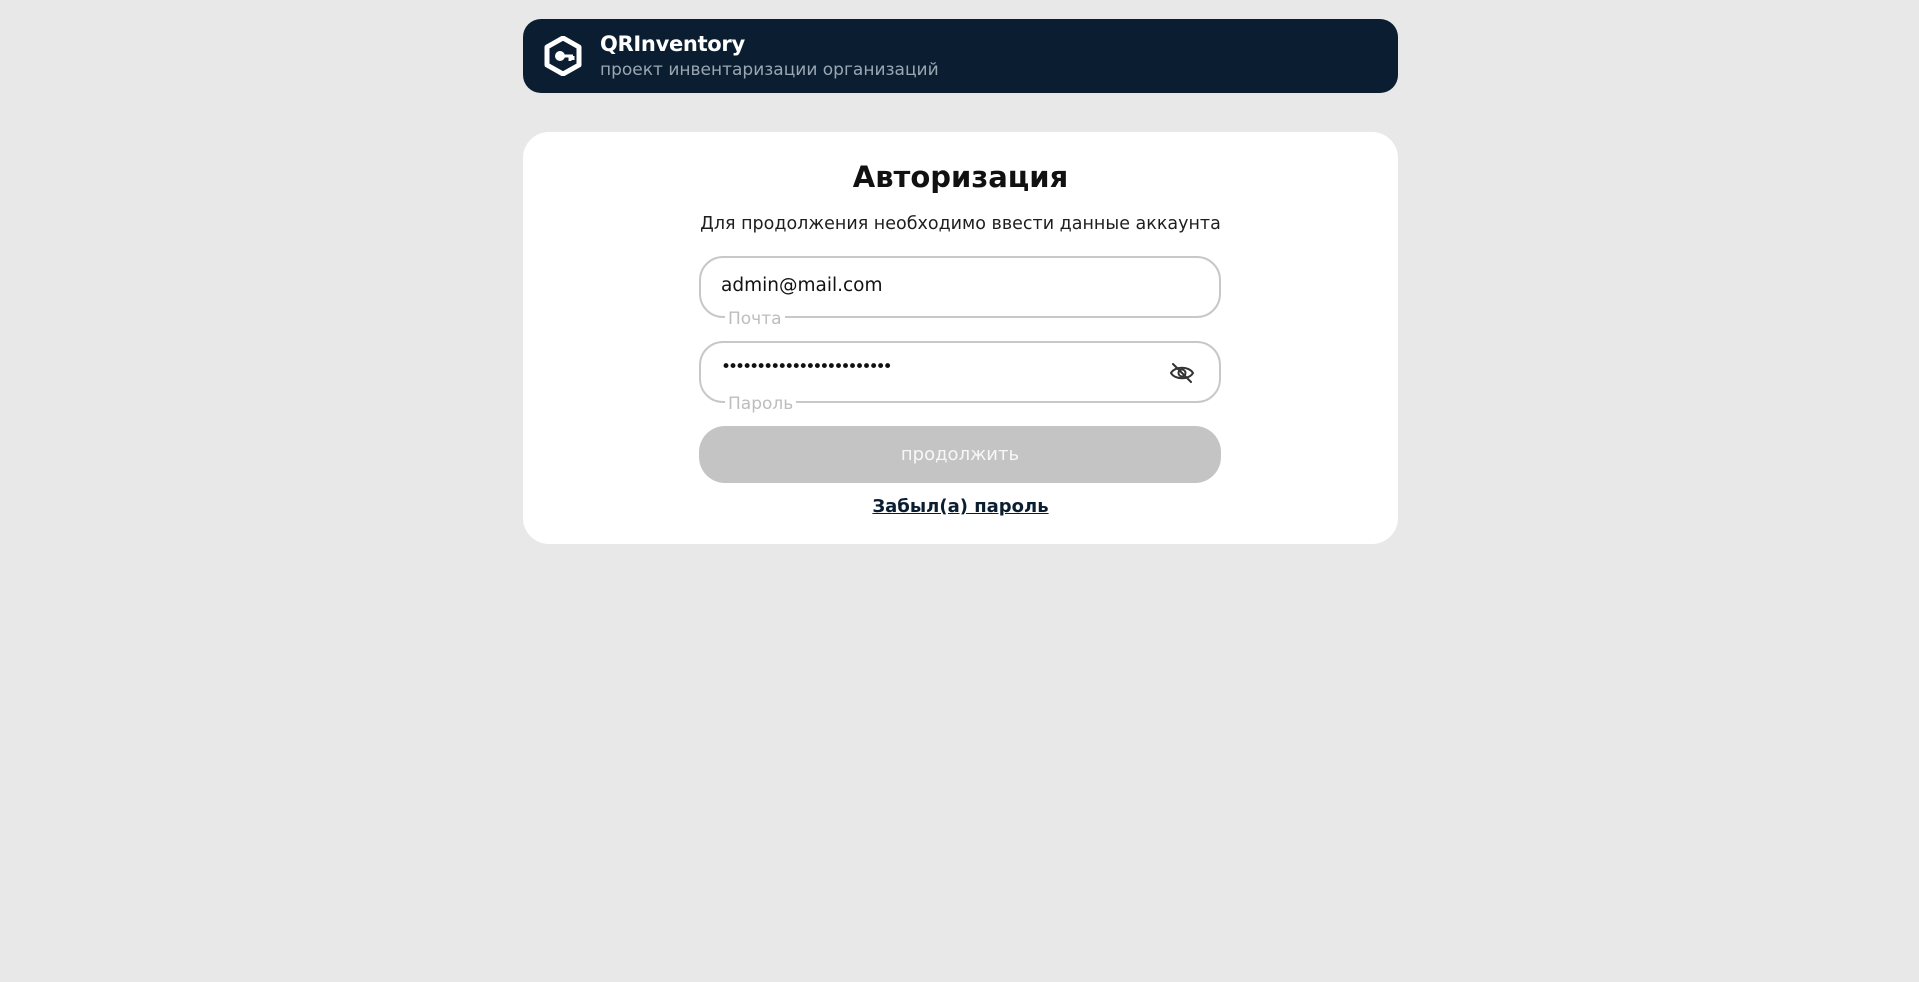 This screenshot has height=982, width=1919. What do you see at coordinates (761, 404) in the screenshot?
I see `password-label: Пароль` at bounding box center [761, 404].